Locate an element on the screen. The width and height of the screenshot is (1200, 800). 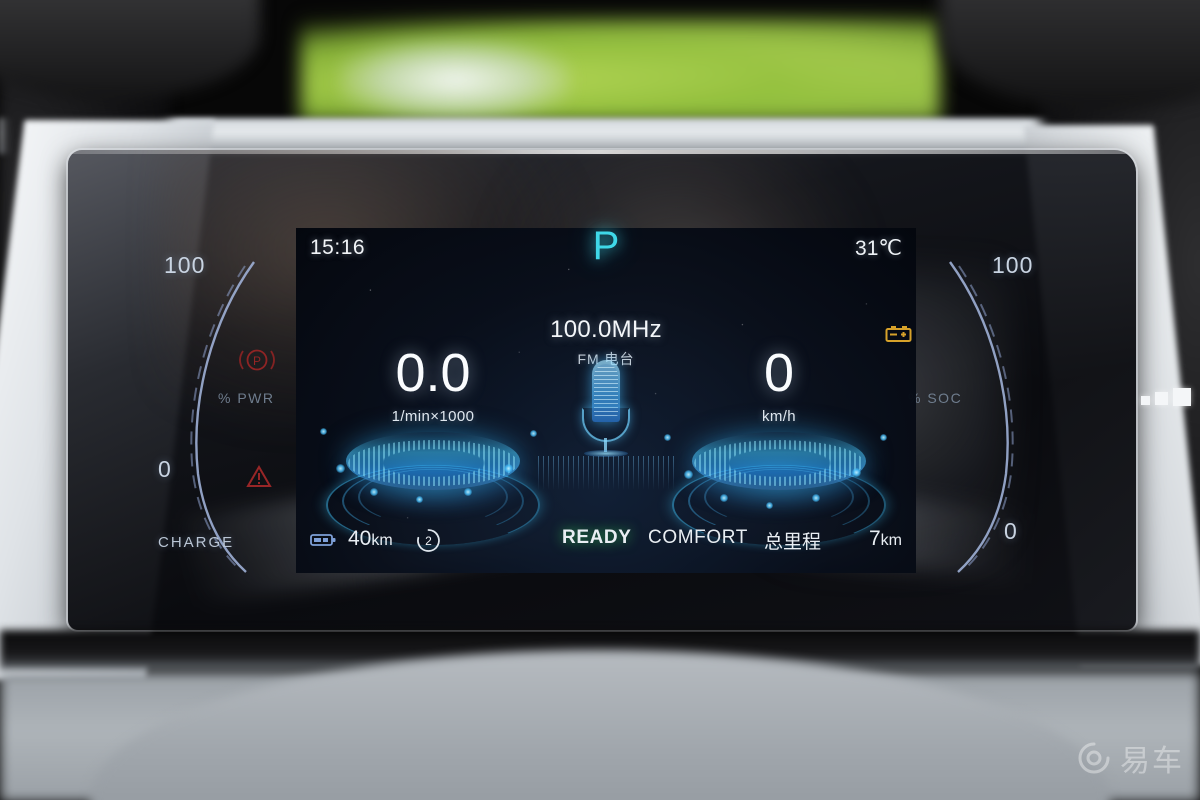
soc-scale-unit-label: % SOC is located at coordinates (935, 398).